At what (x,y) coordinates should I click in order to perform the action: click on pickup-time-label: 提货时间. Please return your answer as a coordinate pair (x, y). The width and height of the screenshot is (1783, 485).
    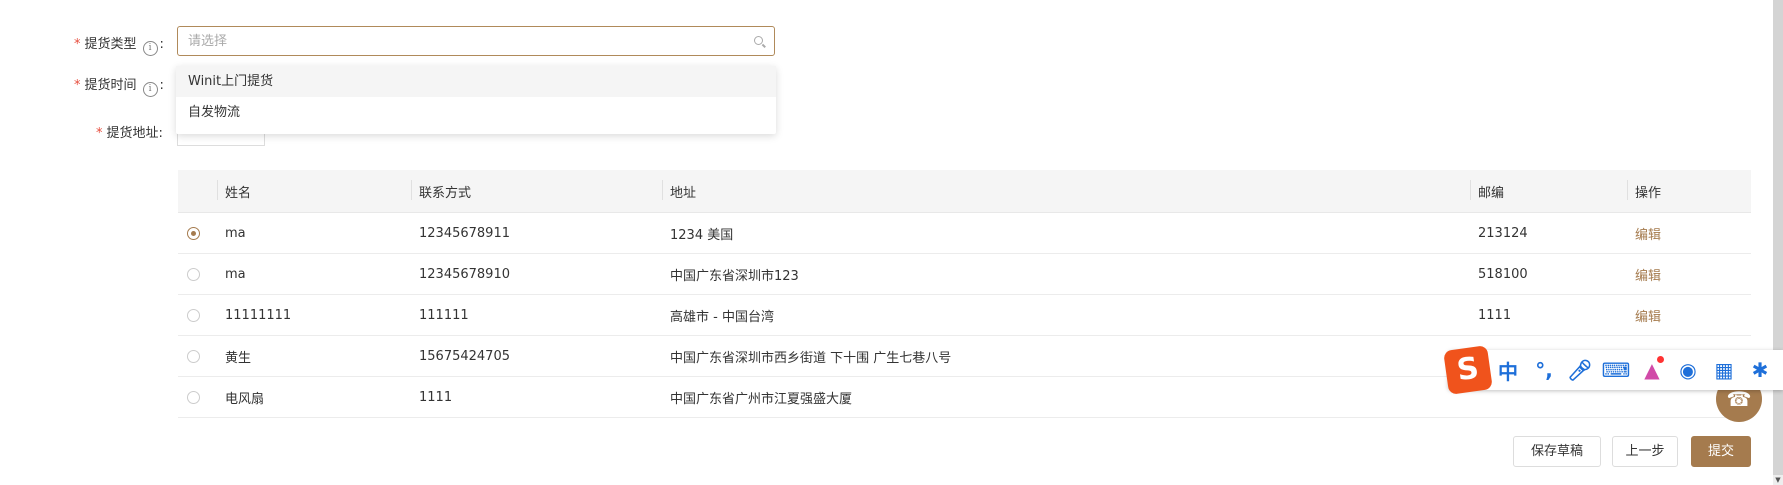
    Looking at the image, I should click on (110, 85).